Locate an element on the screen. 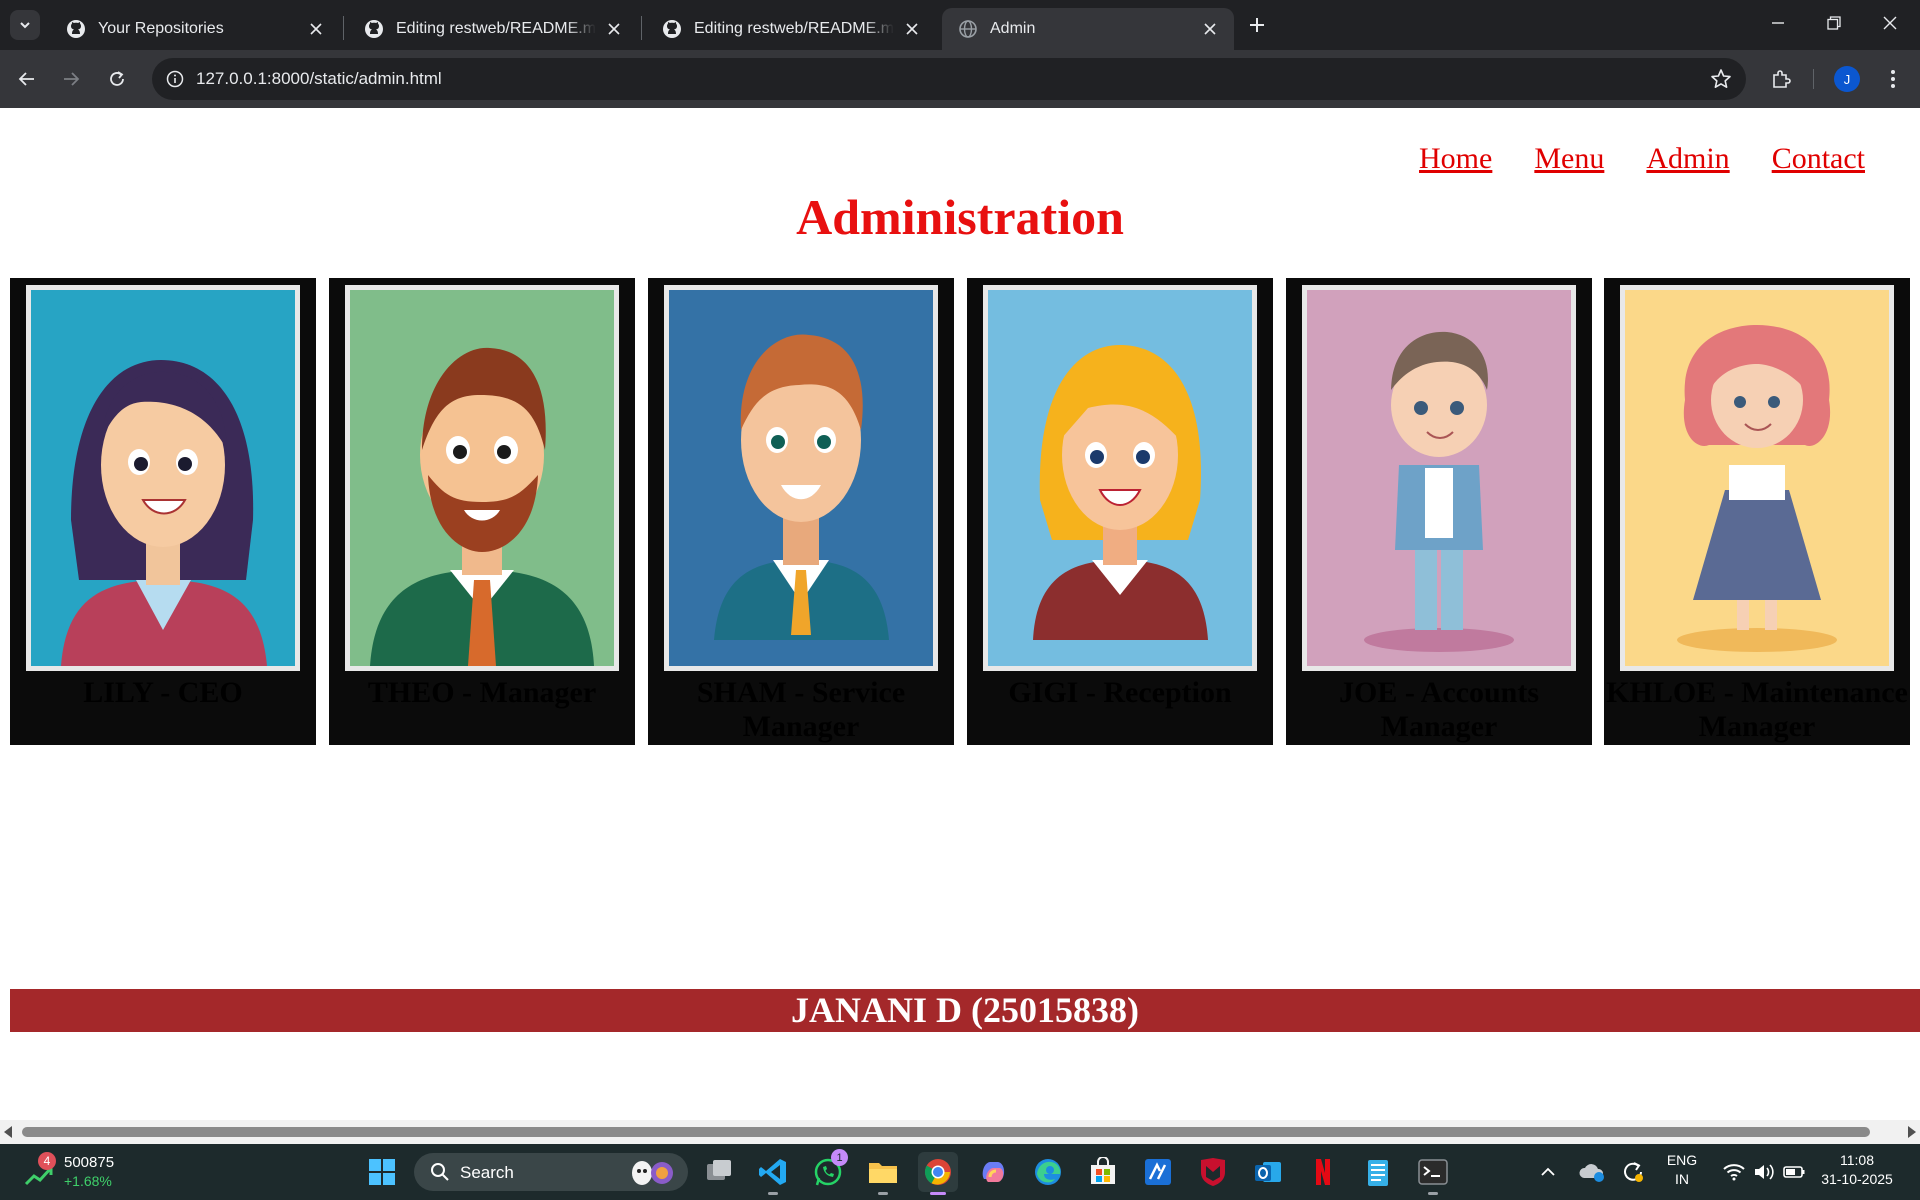  update-status is located at coordinates (1633, 1172).